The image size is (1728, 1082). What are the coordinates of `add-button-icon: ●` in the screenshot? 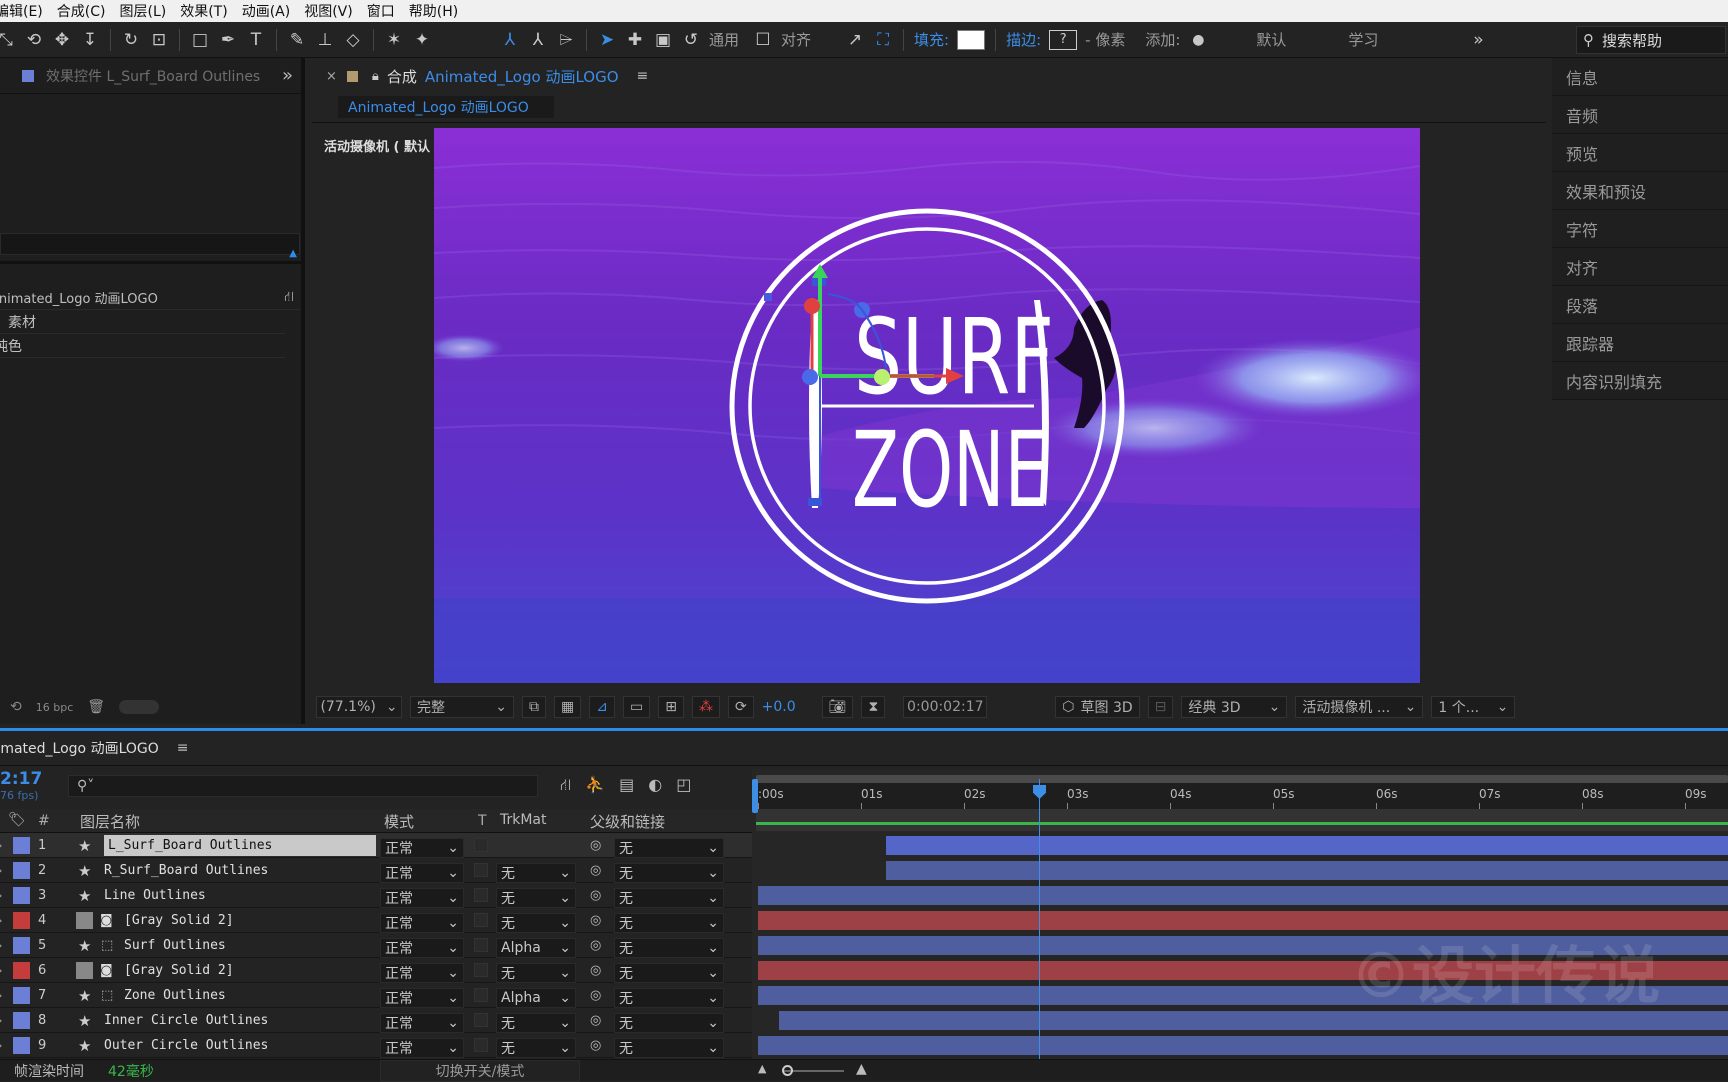 It's located at (1198, 40).